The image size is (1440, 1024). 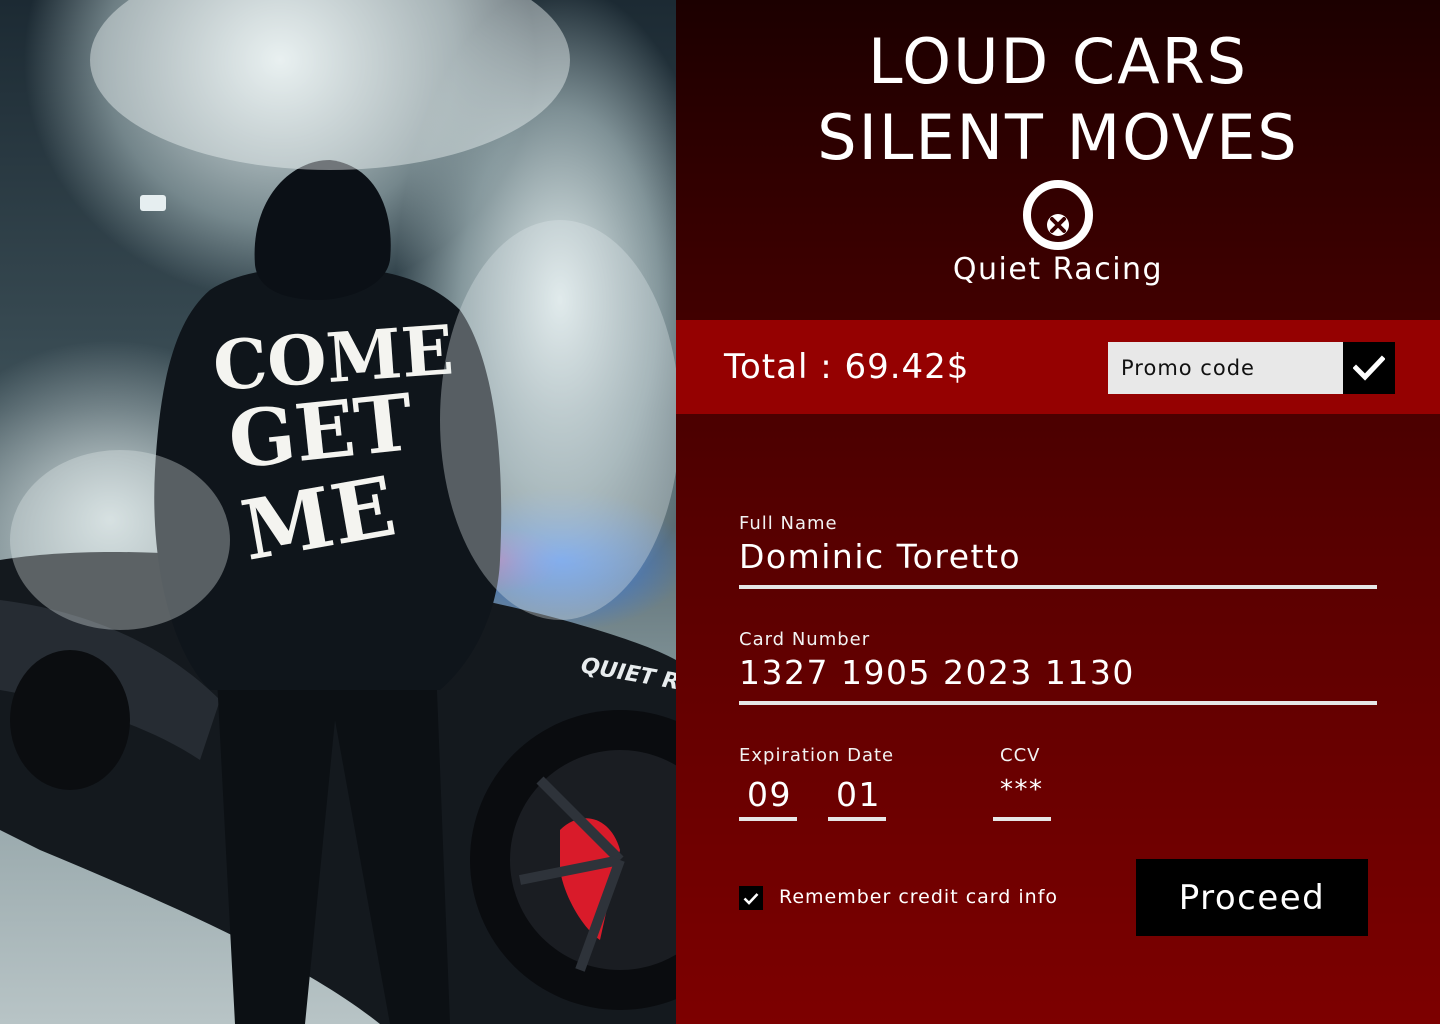 What do you see at coordinates (1058, 215) in the screenshot?
I see `mouth-x-icon` at bounding box center [1058, 215].